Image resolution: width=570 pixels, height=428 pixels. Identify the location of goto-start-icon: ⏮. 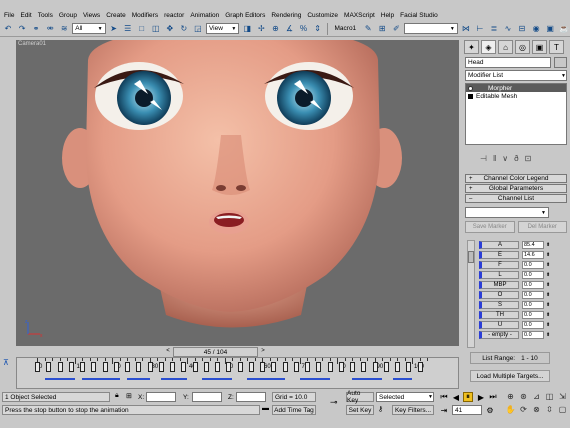
(444, 397).